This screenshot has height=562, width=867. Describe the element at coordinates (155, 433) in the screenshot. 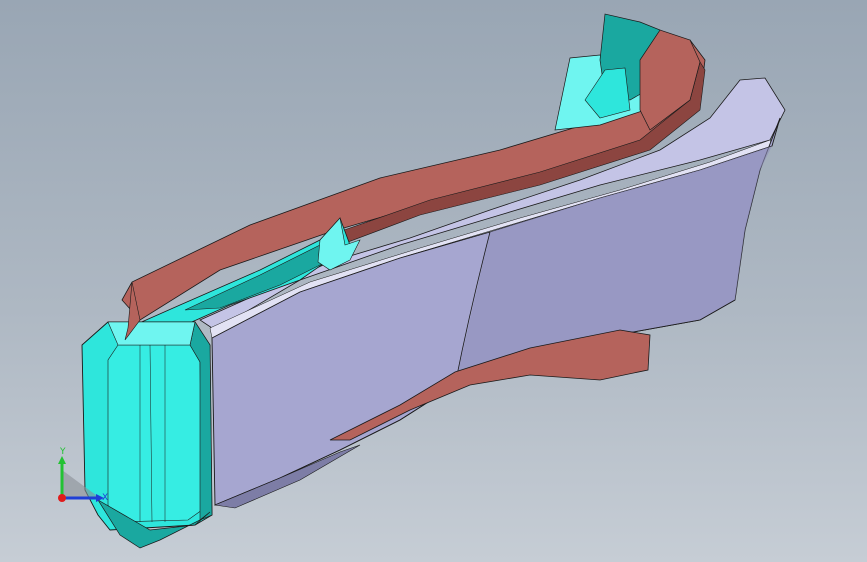

I see `near-end-cap-face` at that location.